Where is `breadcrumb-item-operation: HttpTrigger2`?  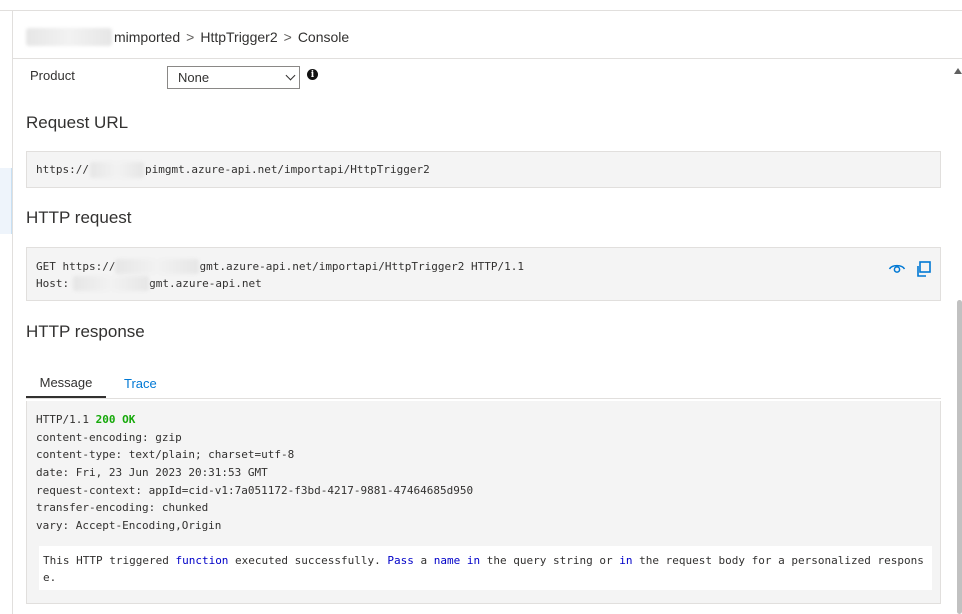 breadcrumb-item-operation: HttpTrigger2 is located at coordinates (238, 37).